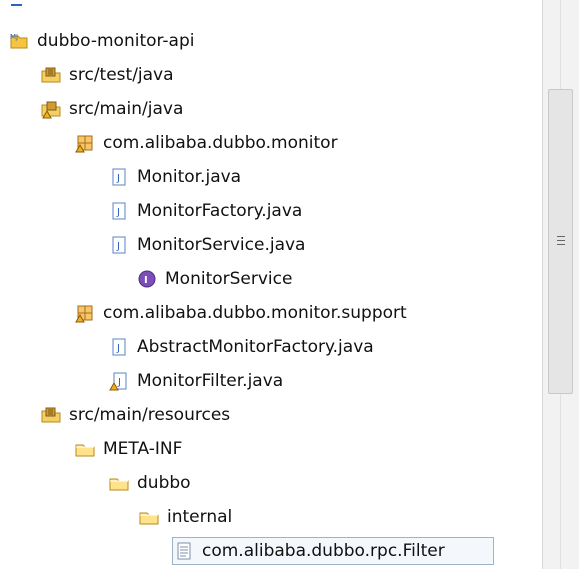 This screenshot has height=569, width=579. I want to click on tree-item-filter-file: com.alibaba.dubbo.rpc.Filter, so click(333, 551).